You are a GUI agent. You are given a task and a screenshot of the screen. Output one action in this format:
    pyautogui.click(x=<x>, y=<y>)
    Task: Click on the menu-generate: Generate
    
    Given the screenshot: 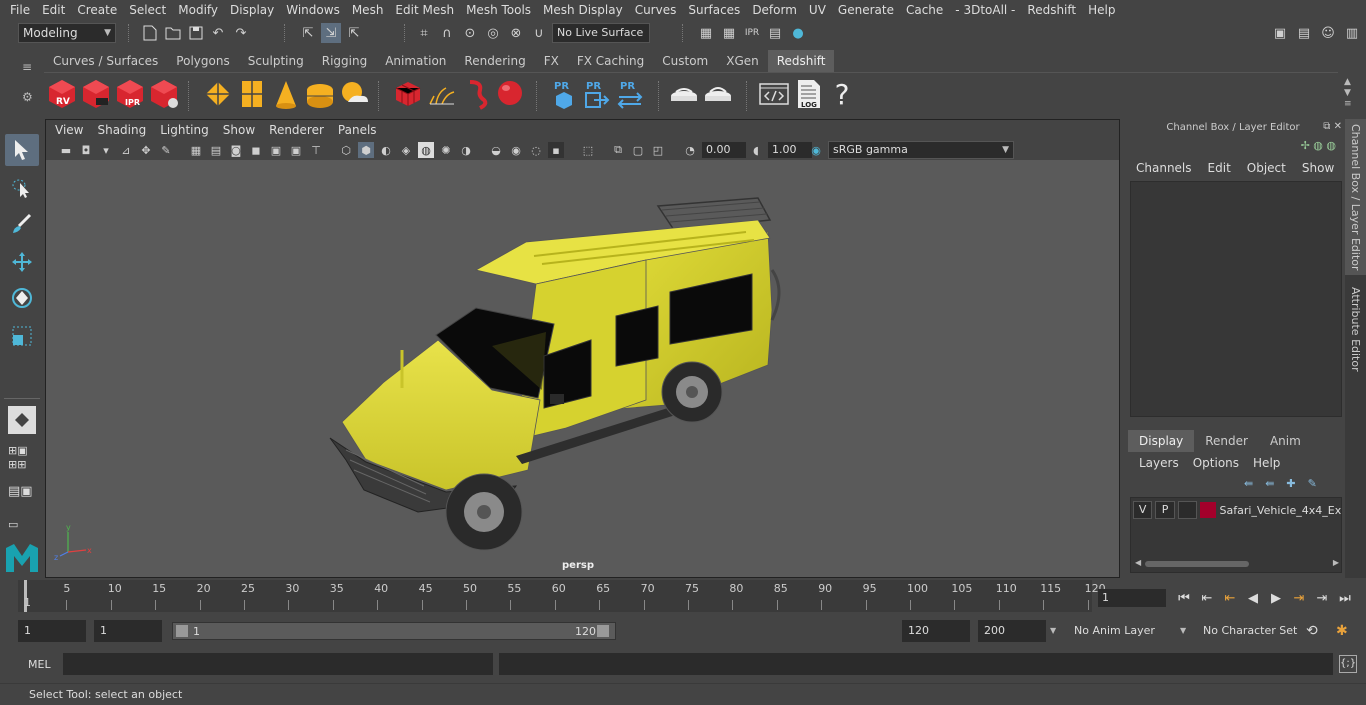 What is the action you would take?
    pyautogui.click(x=866, y=10)
    